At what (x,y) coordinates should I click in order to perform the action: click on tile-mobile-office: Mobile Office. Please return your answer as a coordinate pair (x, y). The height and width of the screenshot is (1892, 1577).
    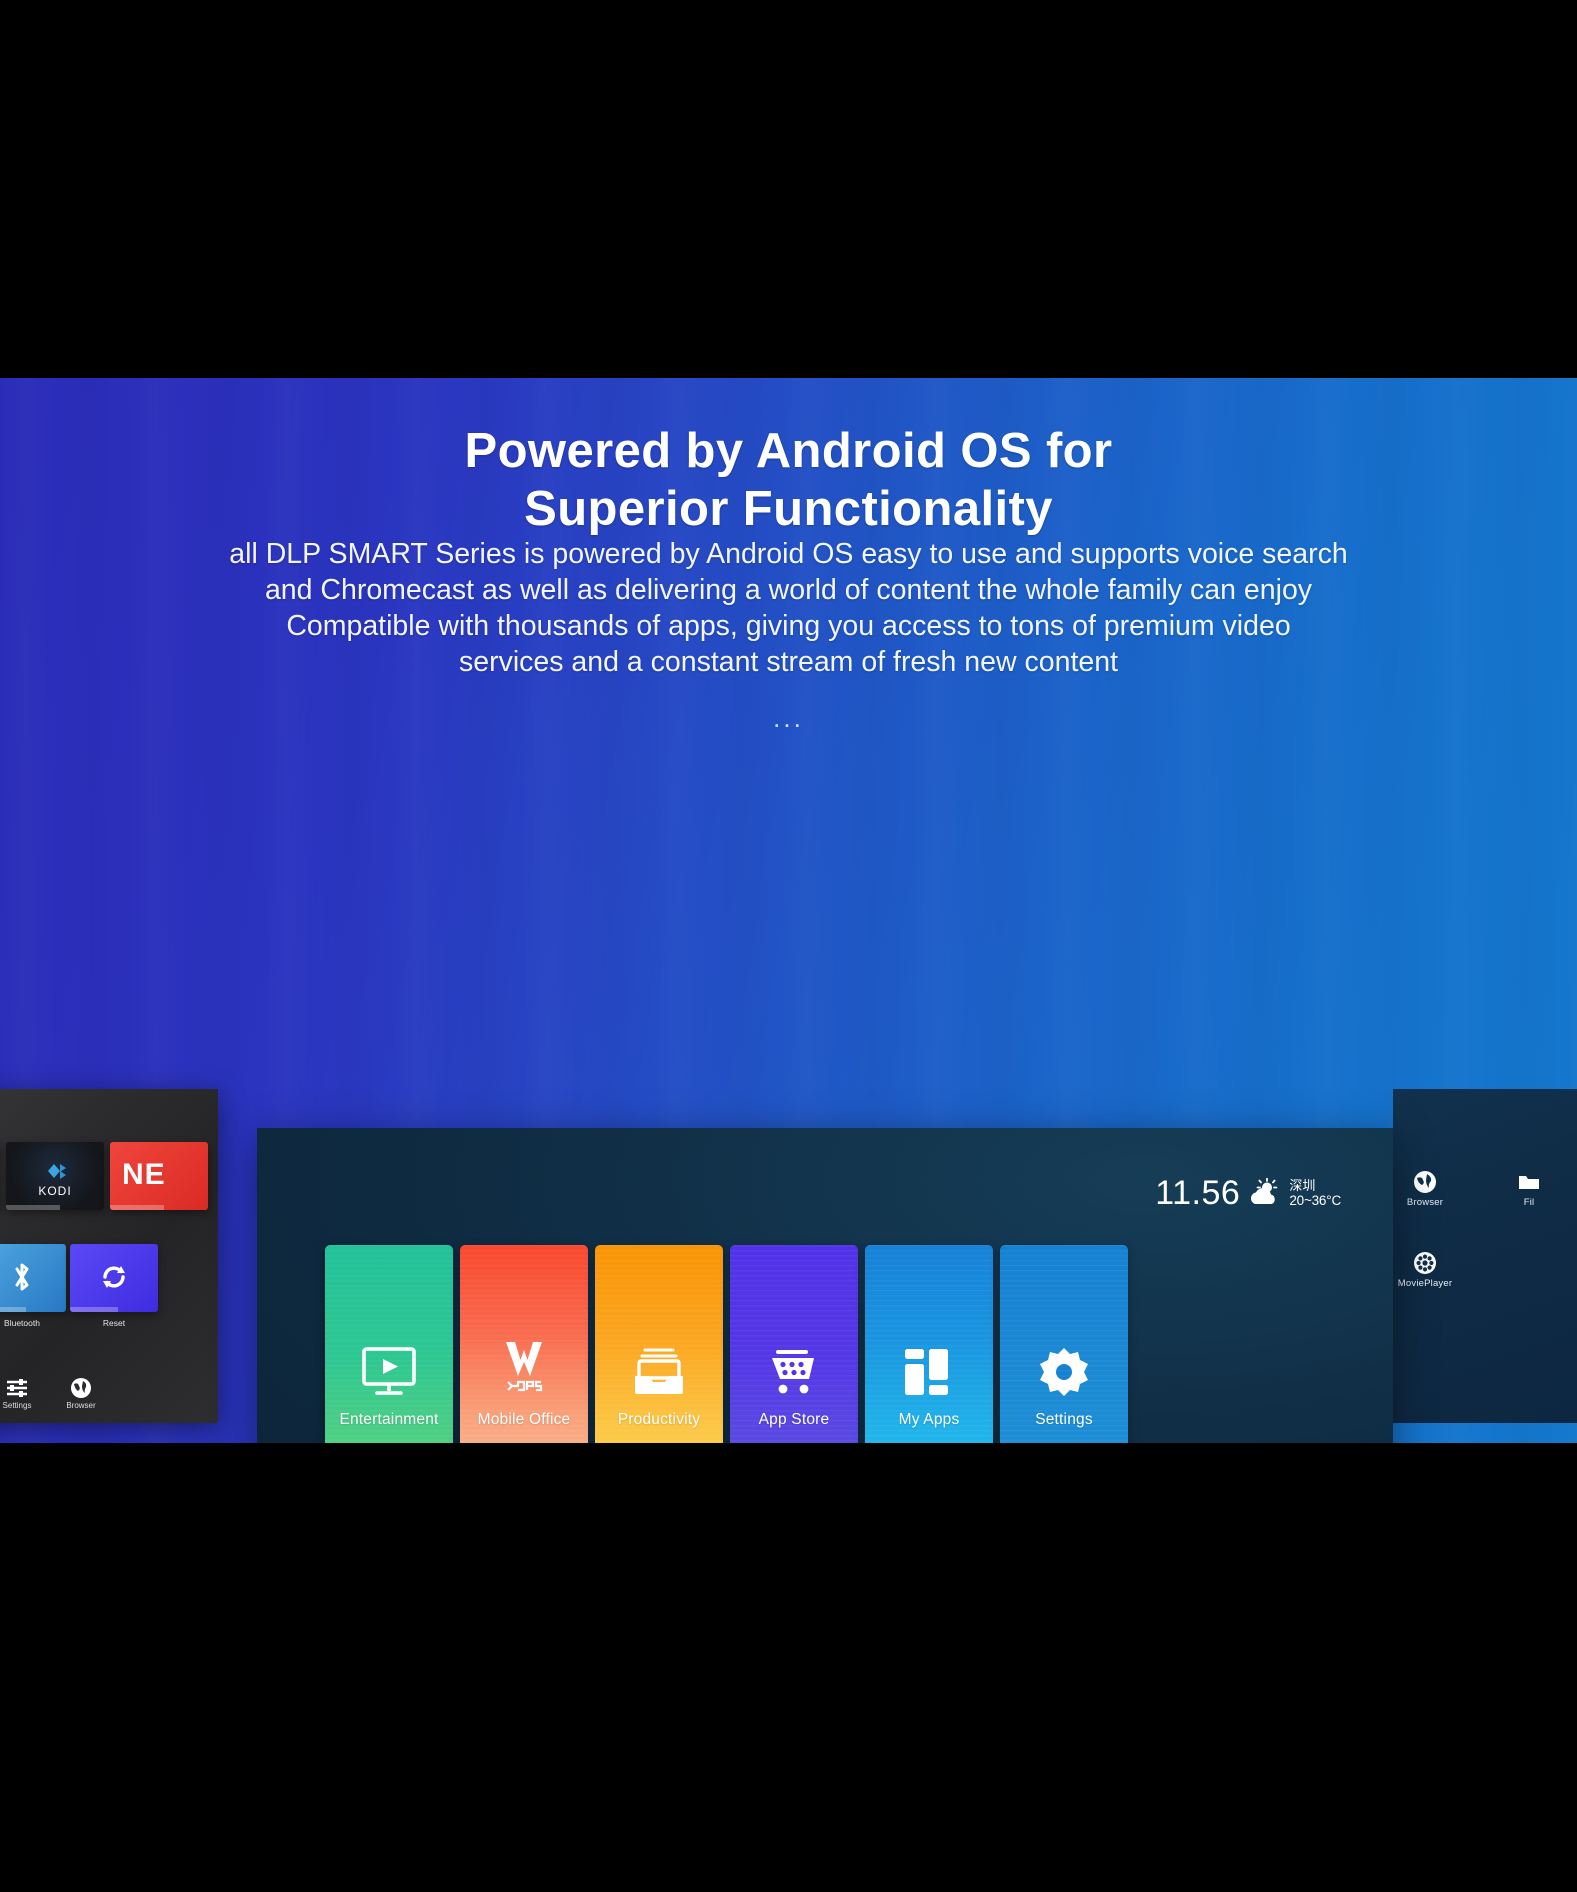
    Looking at the image, I should click on (524, 1344).